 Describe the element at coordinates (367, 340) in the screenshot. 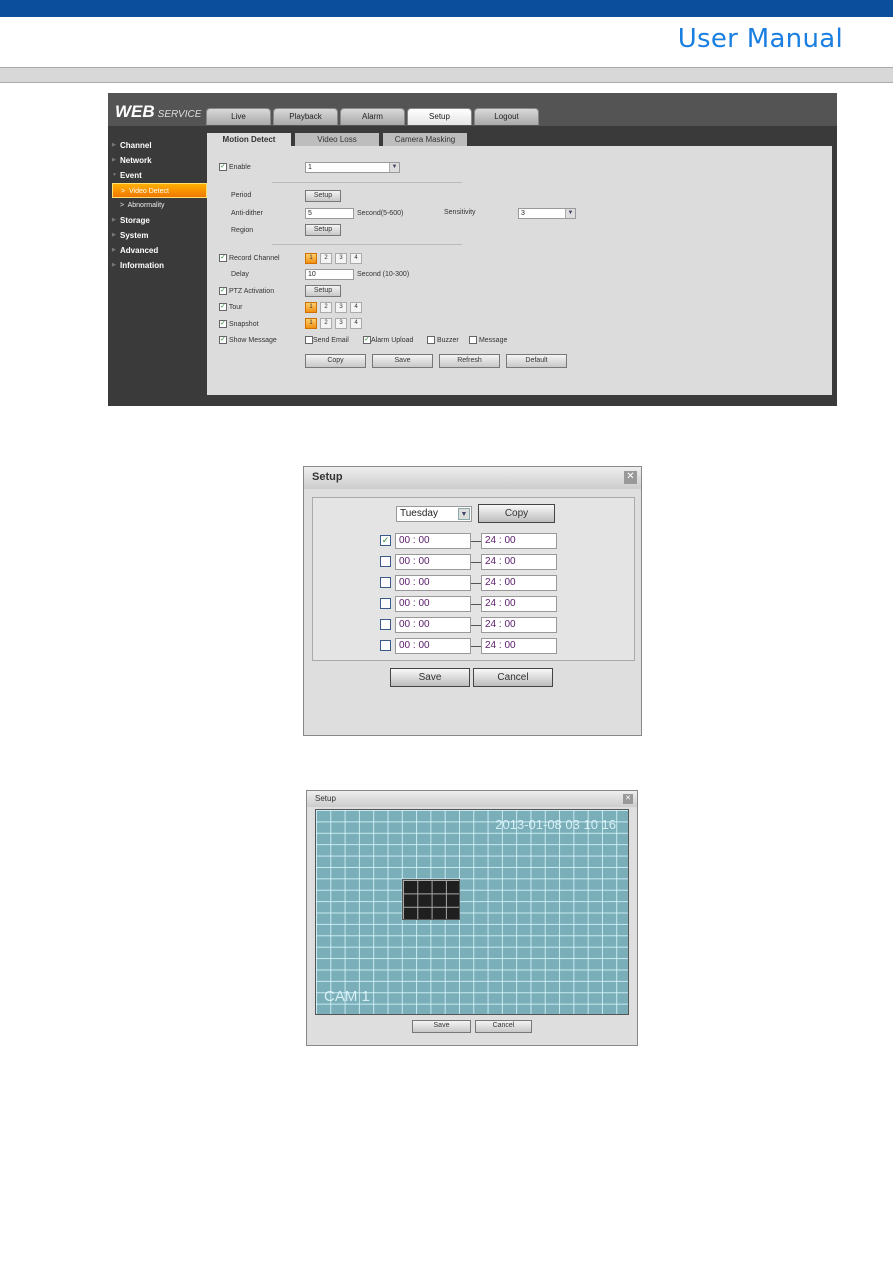

I see `alarm-upload-checkbox: ✓` at that location.